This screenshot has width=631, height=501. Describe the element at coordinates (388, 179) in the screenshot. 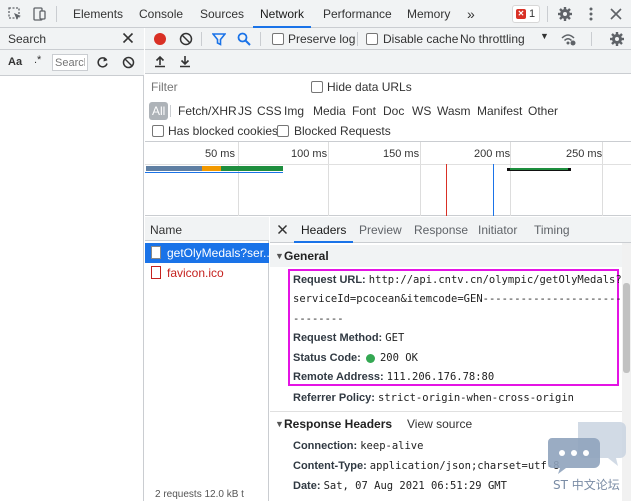

I see `timeline-overview: 50 ms 100 ms 150 ms 200 ms 250 ms` at that location.